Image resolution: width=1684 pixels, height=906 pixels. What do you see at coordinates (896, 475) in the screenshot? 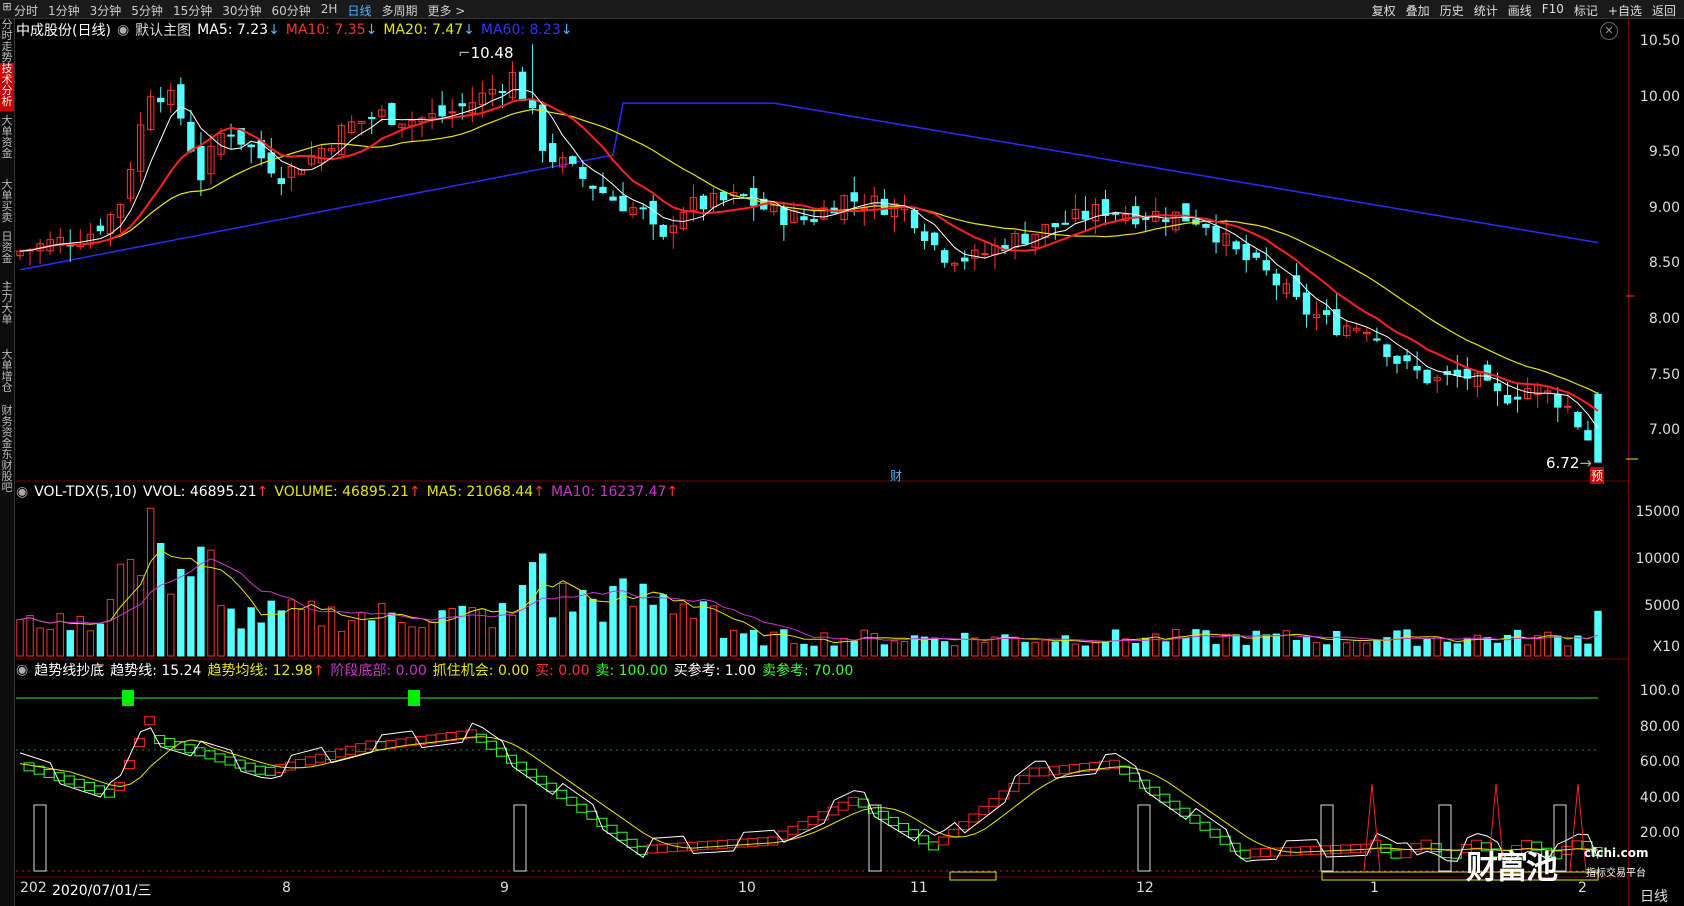
I see `financial-report-marker: 财` at bounding box center [896, 475].